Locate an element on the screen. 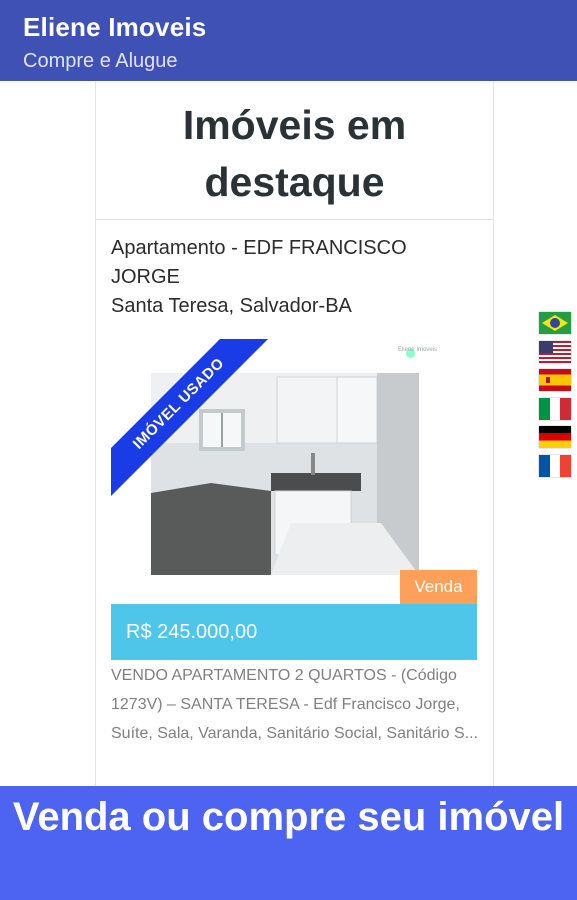 Image resolution: width=577 pixels, height=900 pixels. divider is located at coordinates (294, 219).